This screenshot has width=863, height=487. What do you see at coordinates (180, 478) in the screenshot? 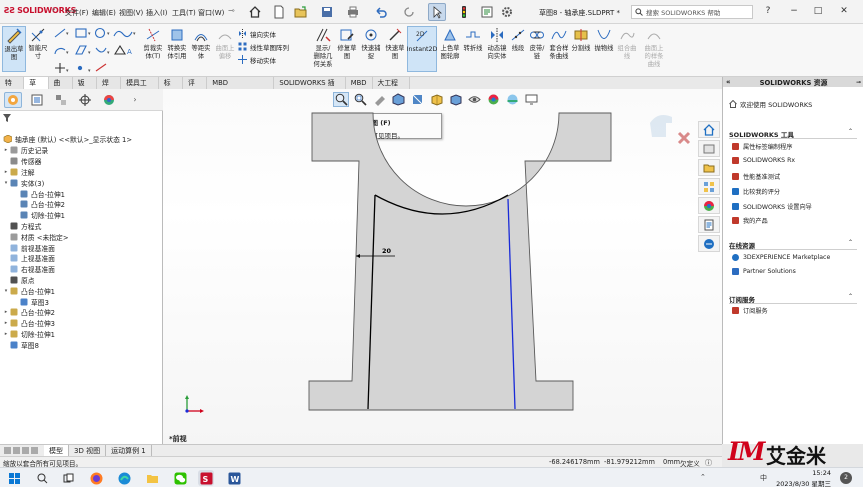
I see `wechat-icon` at bounding box center [180, 478].